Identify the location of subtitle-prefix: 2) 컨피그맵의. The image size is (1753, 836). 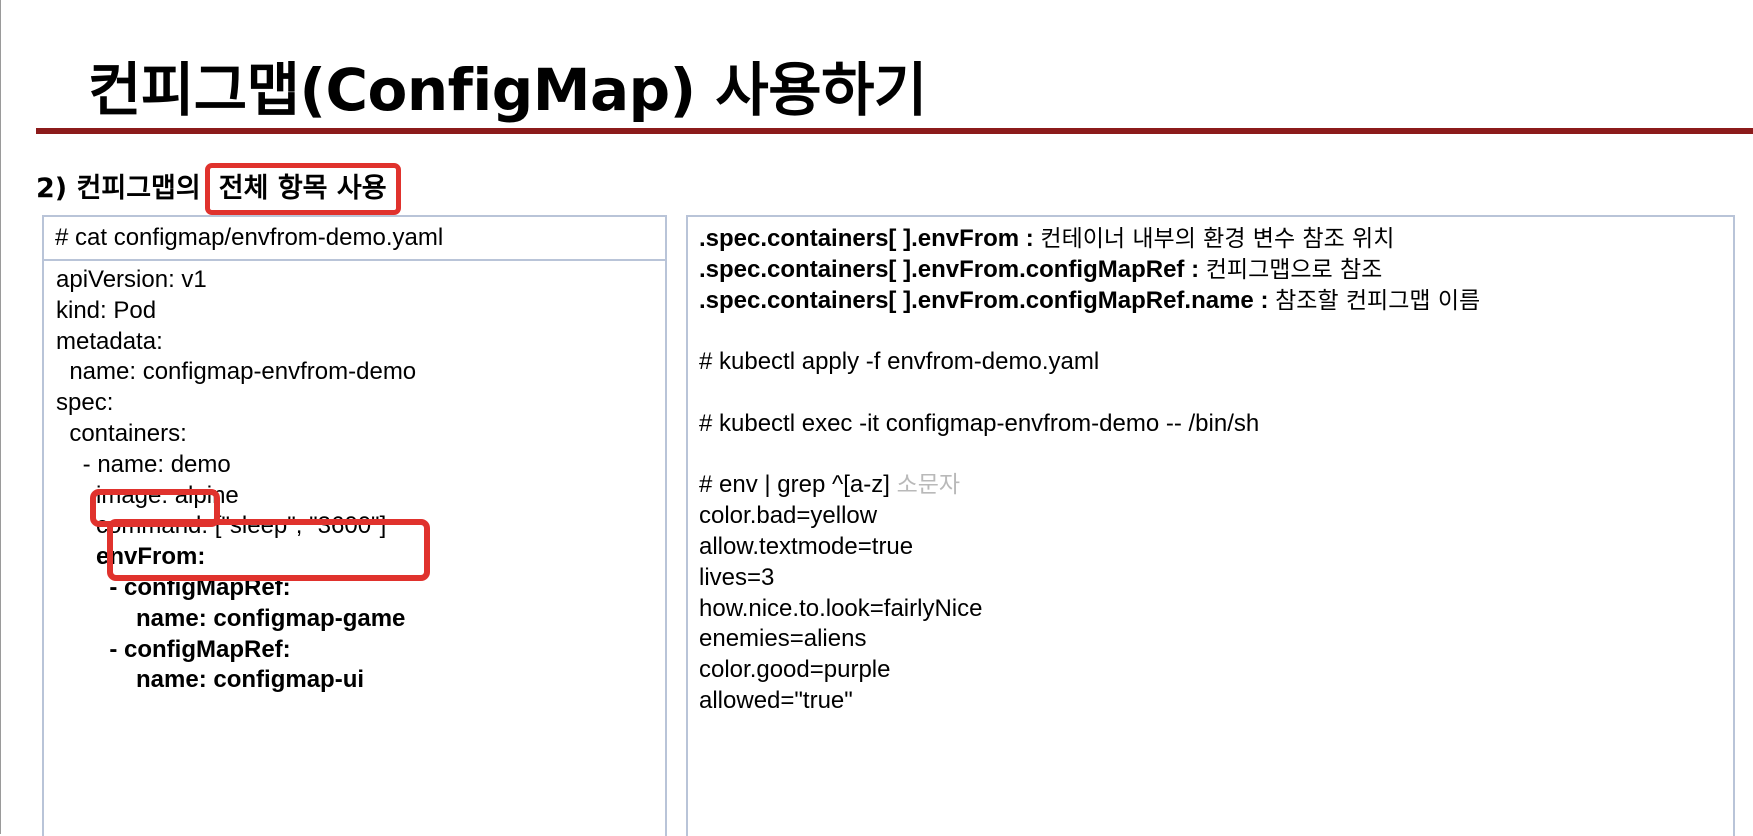
(118, 188).